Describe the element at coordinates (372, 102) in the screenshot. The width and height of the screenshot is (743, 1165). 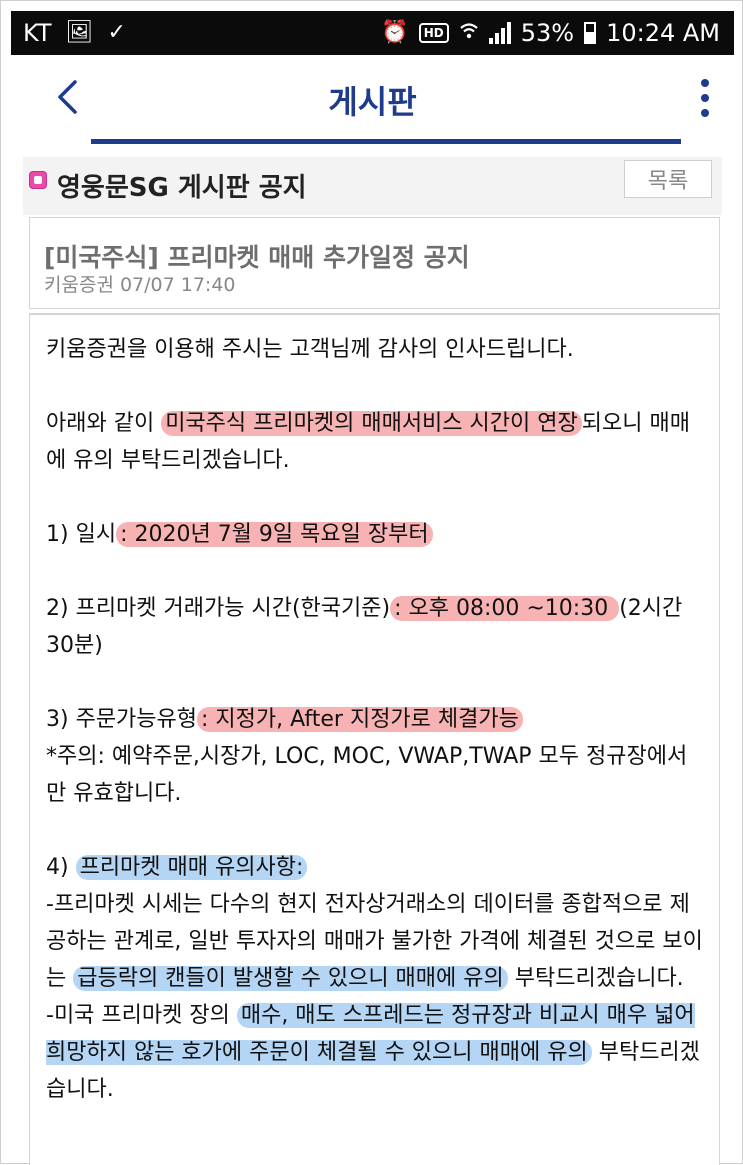
I see `page-title: 게시판` at that location.